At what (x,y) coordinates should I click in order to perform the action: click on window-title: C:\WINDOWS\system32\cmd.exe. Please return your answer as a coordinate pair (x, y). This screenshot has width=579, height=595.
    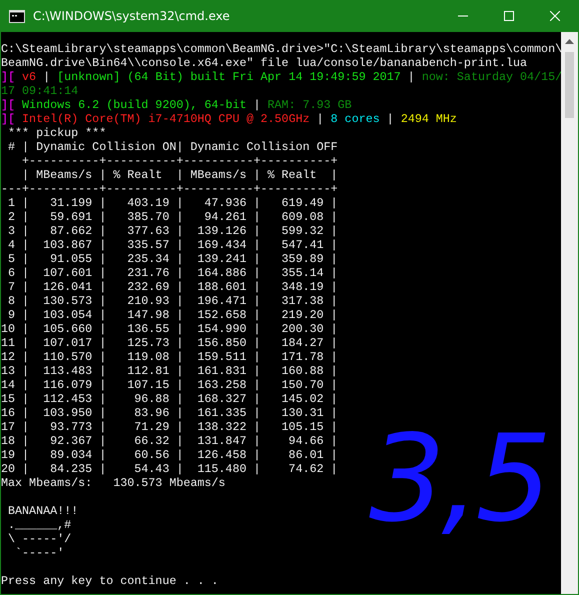
    Looking at the image, I should click on (131, 16).